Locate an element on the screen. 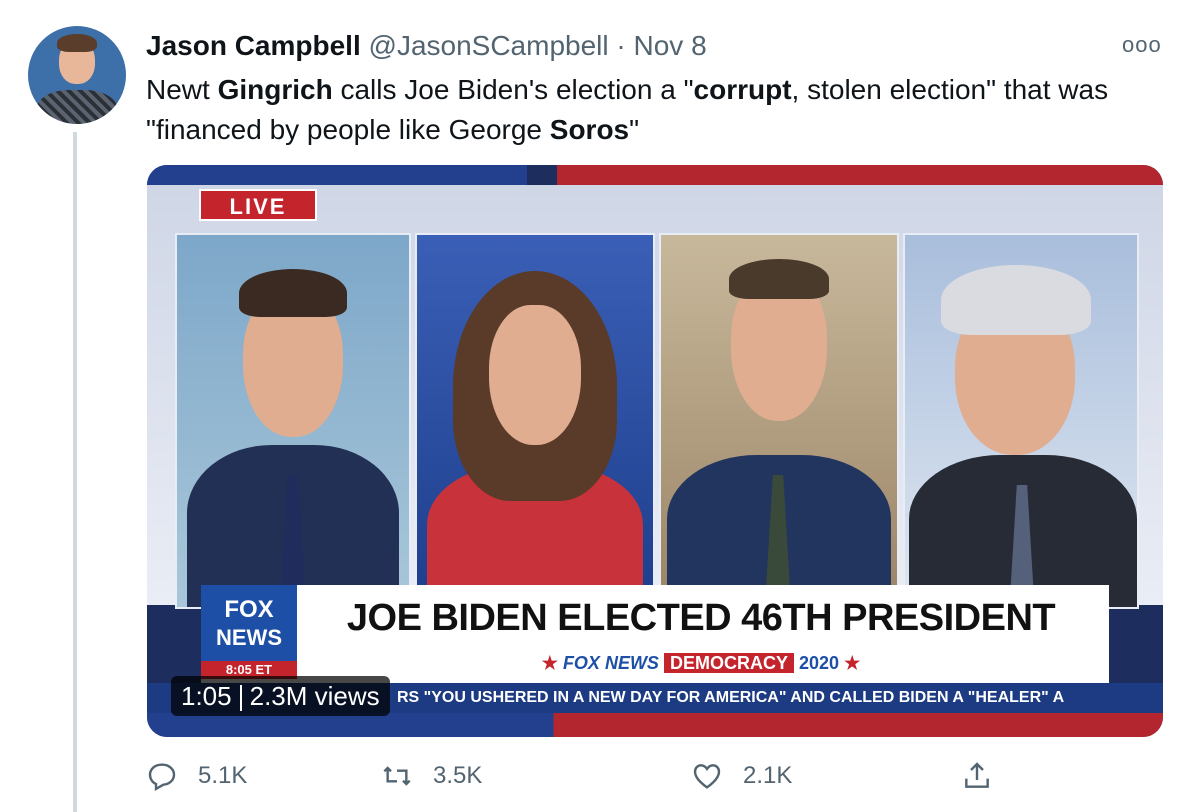 The height and width of the screenshot is (812, 1194). like-button: 2.1K is located at coordinates (741, 776).